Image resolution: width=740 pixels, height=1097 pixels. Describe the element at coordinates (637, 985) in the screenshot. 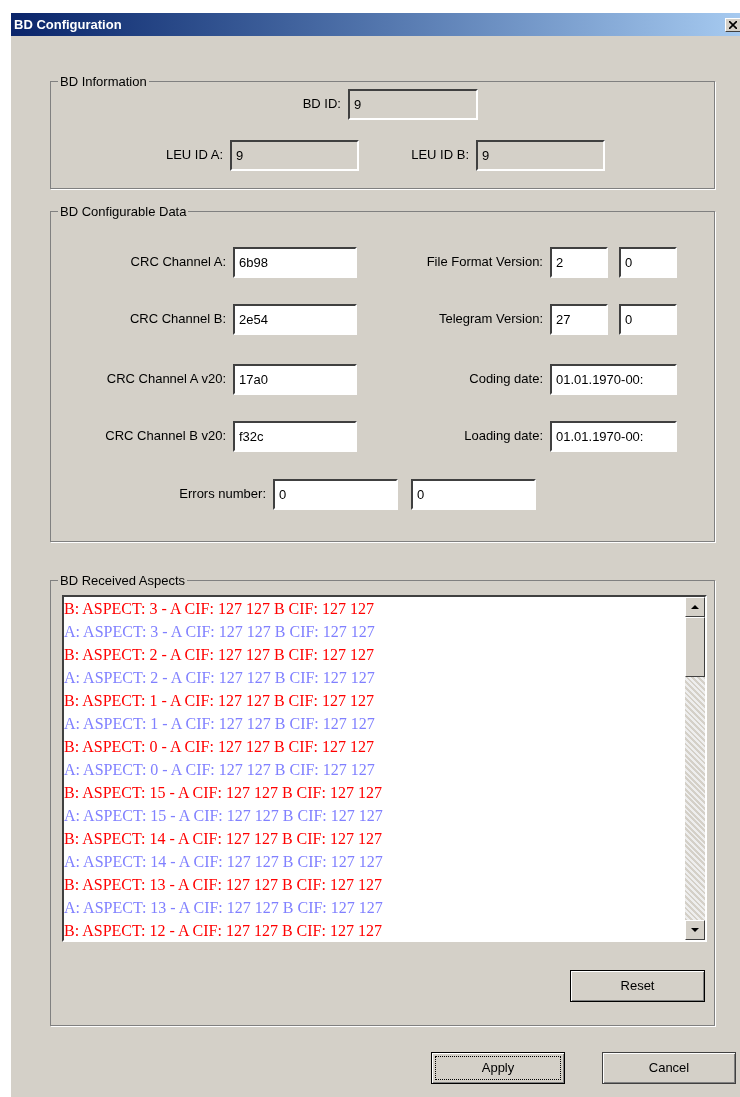

I see `reset-button: Reset` at that location.